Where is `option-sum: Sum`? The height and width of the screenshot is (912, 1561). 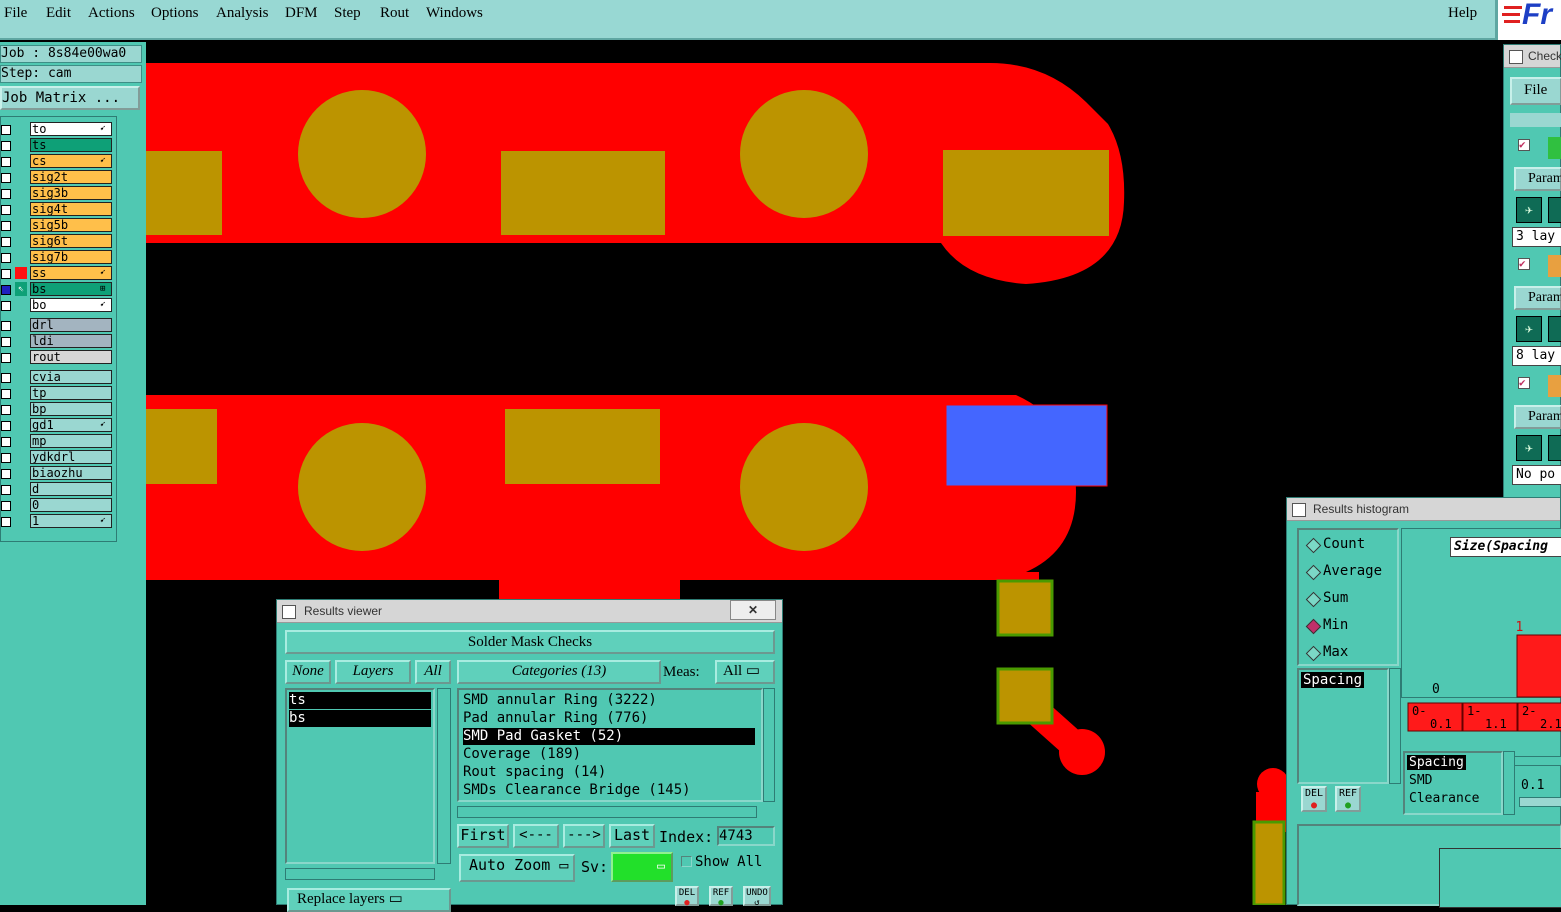 option-sum: Sum is located at coordinates (1335, 598).